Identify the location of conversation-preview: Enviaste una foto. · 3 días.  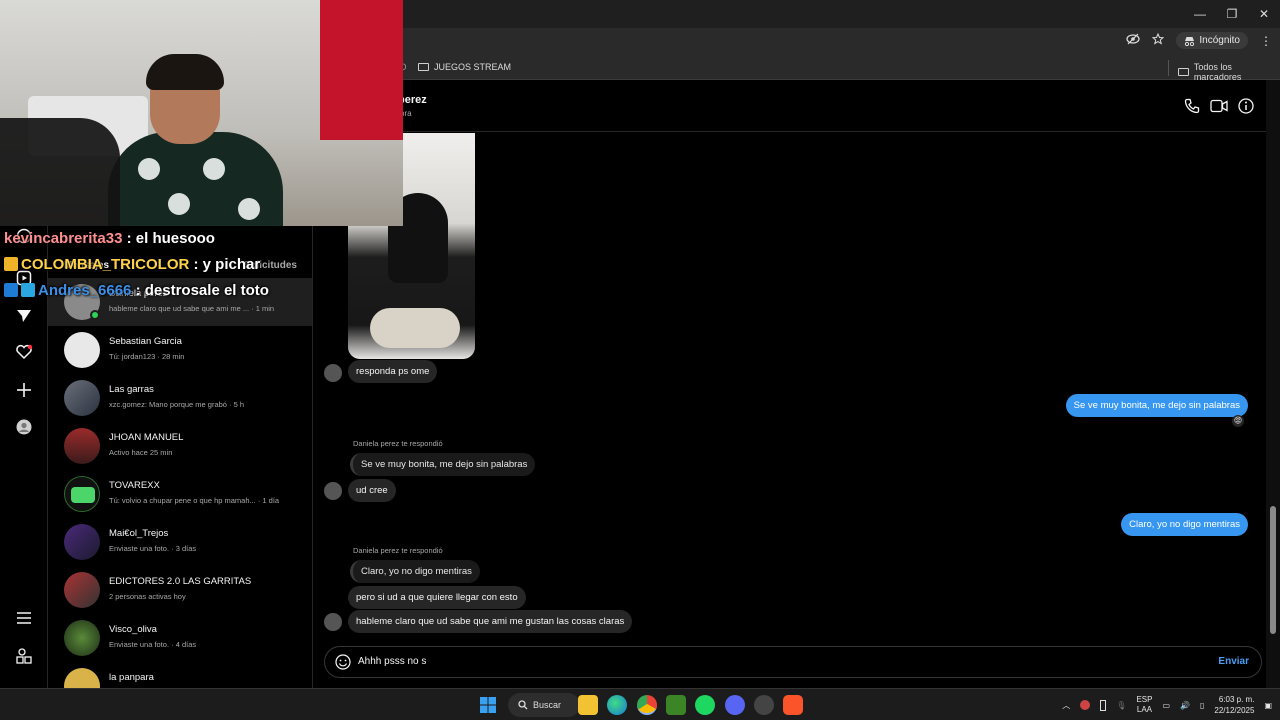
(153, 548).